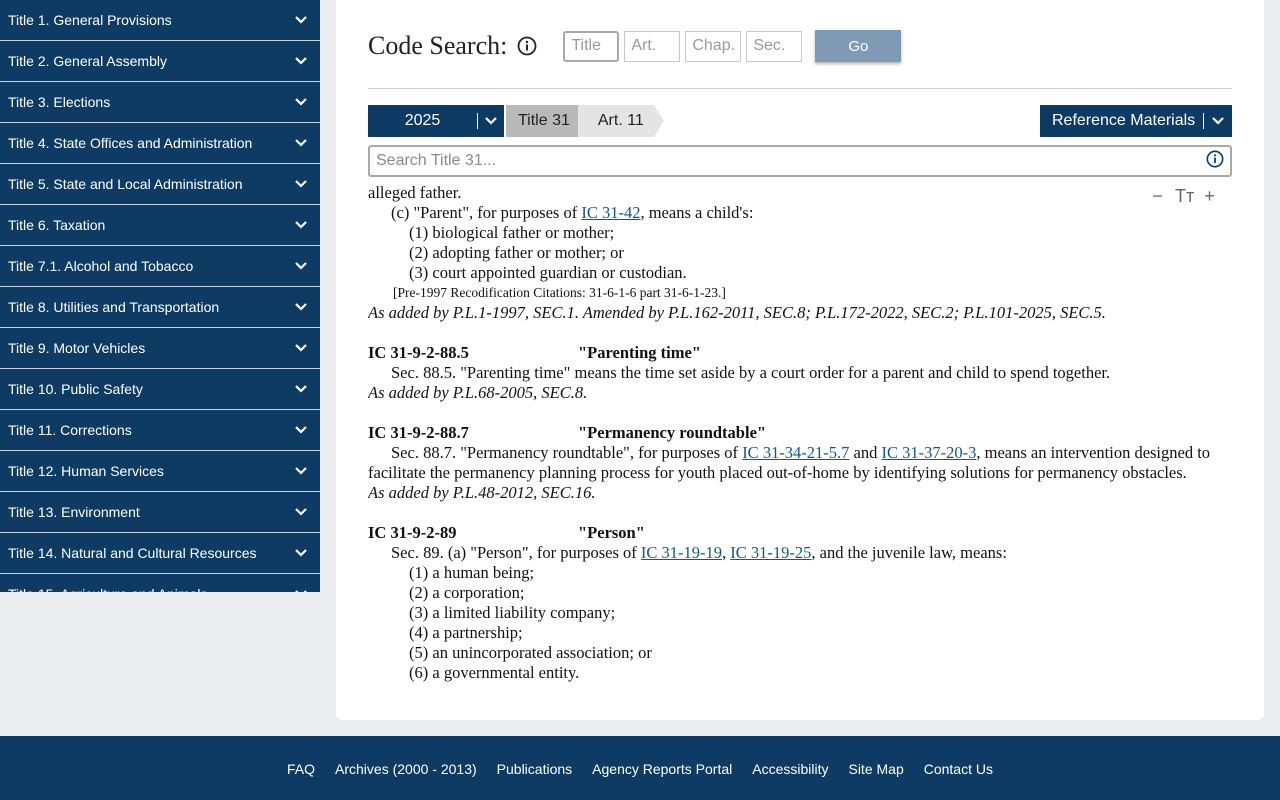 The image size is (1280, 800). I want to click on code-line: (2) adopting father or mother; or, so click(516, 252).